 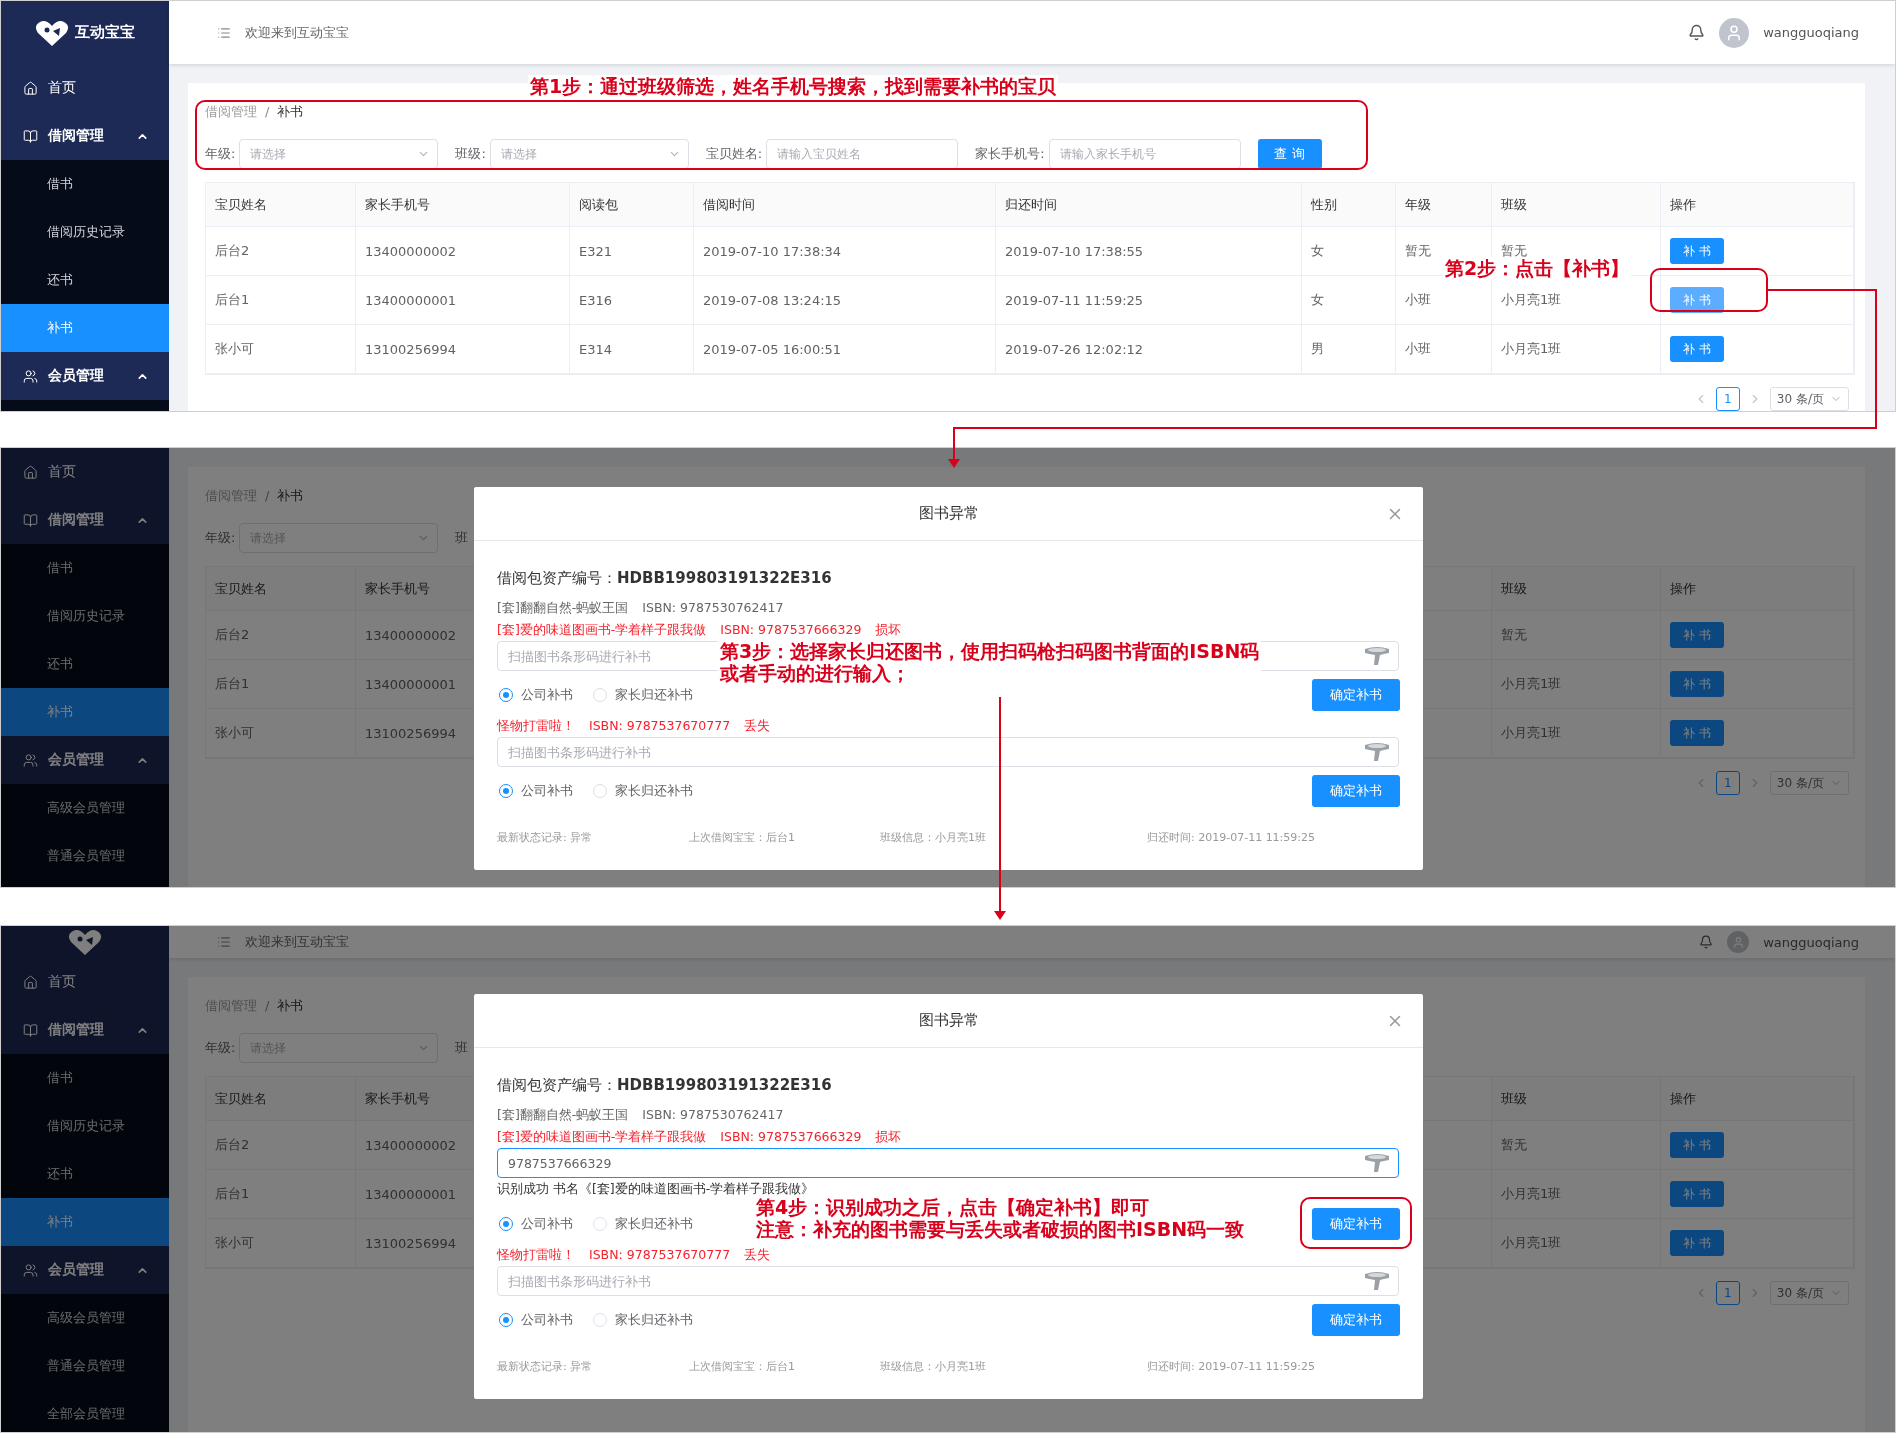 What do you see at coordinates (632, 300) in the screenshot?
I see `table-cell: E316` at bounding box center [632, 300].